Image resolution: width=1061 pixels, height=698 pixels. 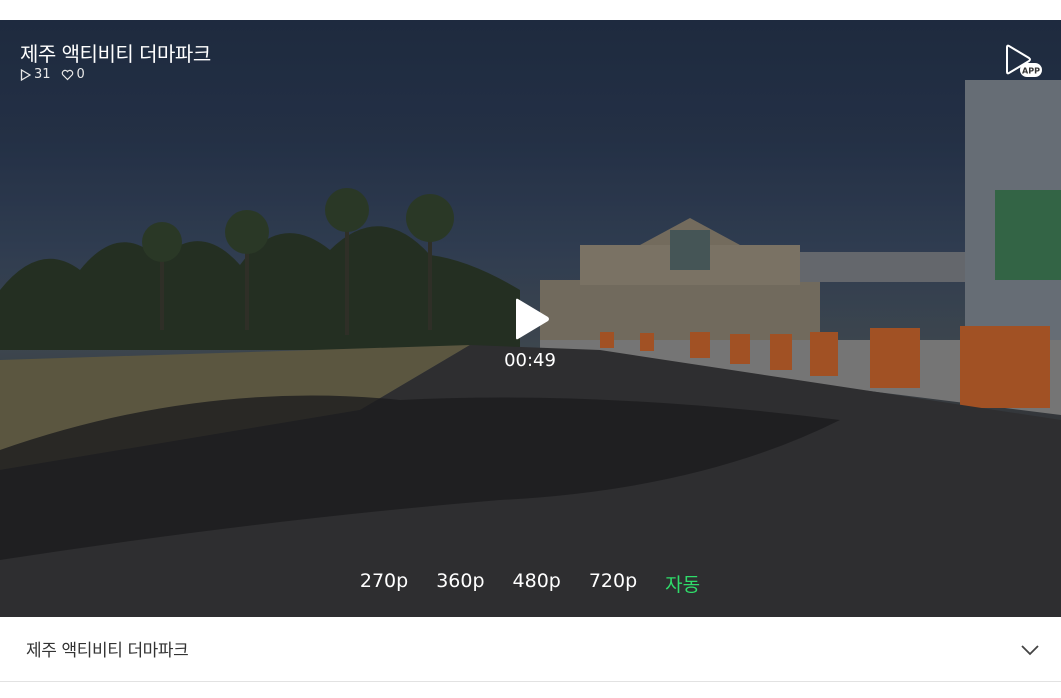 I want to click on top-strip, so click(x=530, y=10).